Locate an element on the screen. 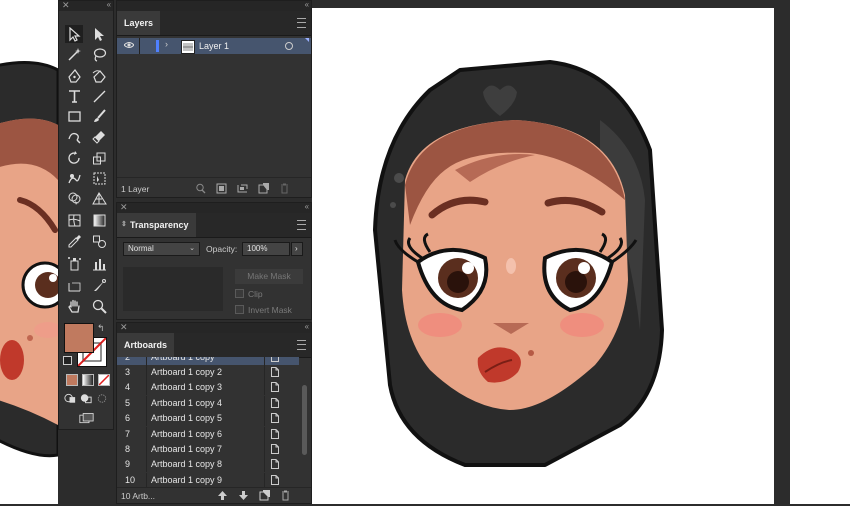 This screenshot has width=850, height=506. free-transform-tool-icon is located at coordinates (99, 178).